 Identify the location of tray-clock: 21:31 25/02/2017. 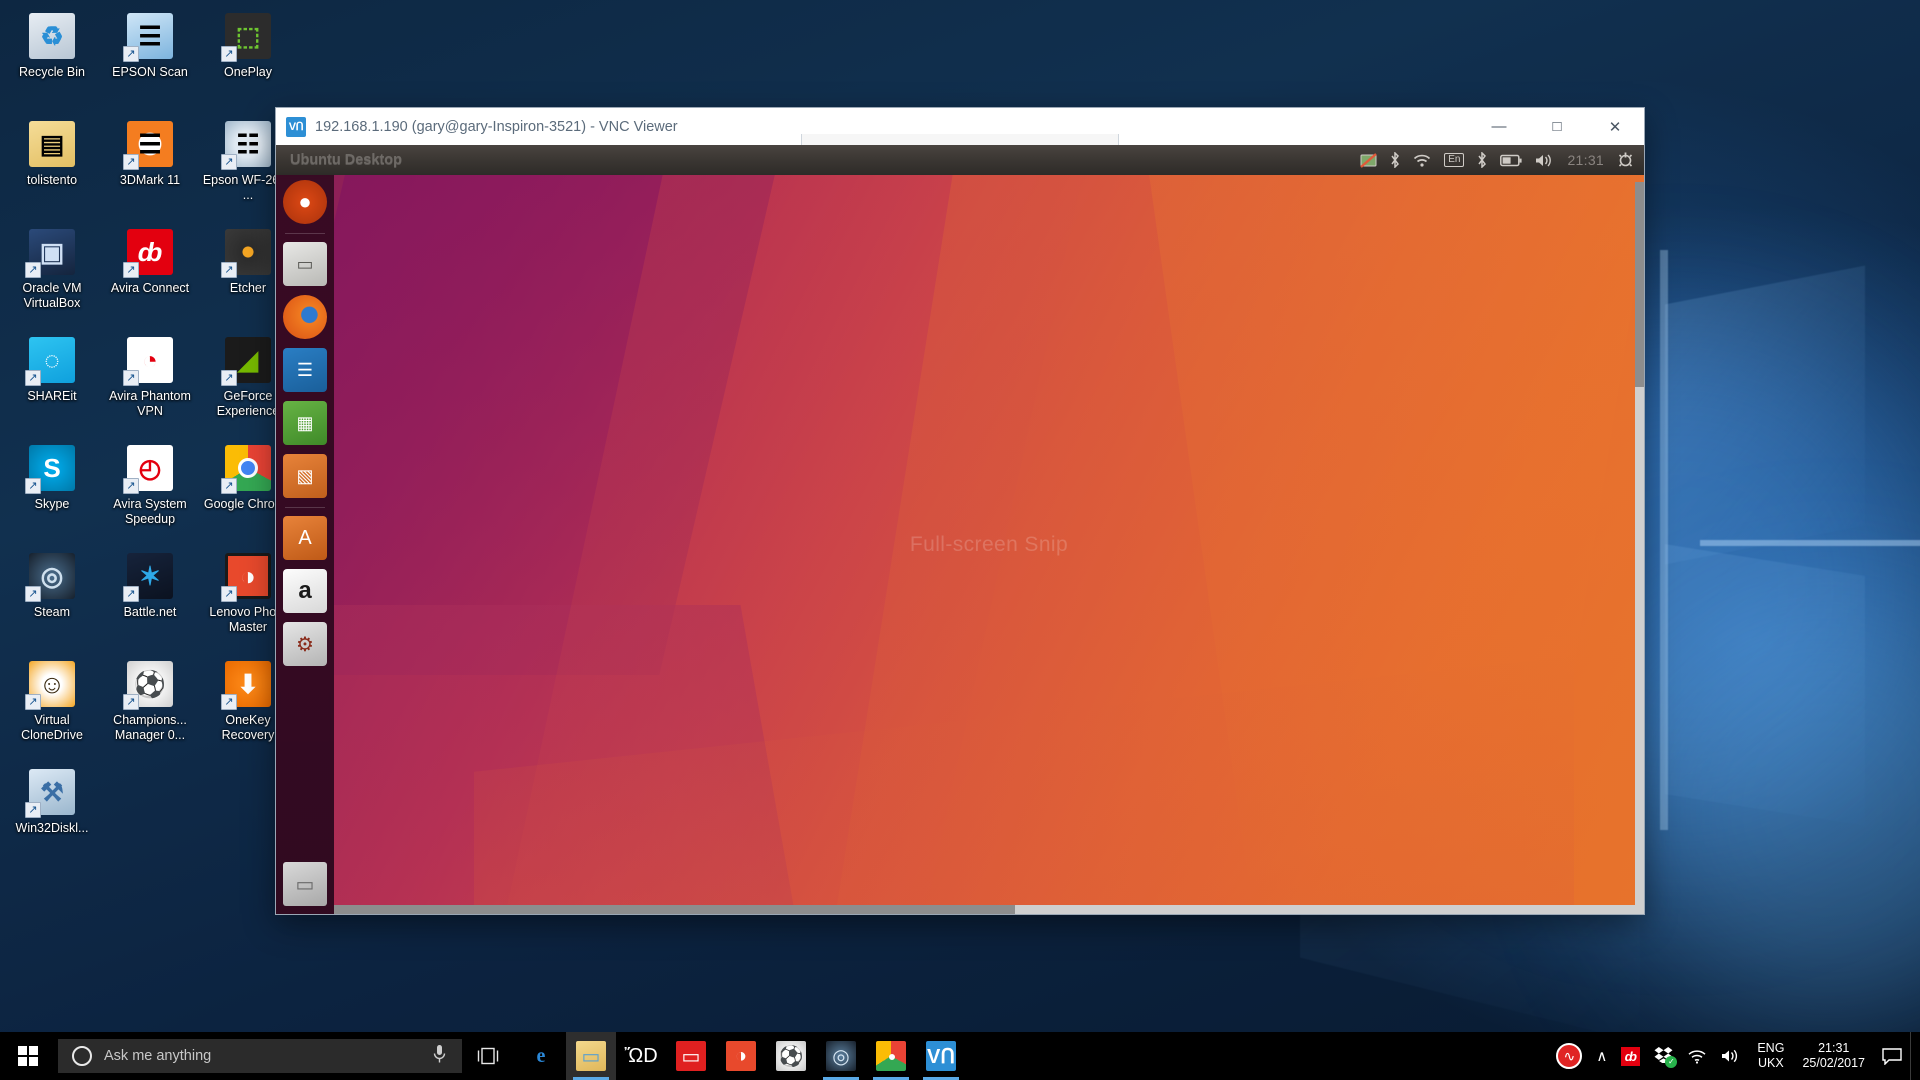
(1833, 1056).